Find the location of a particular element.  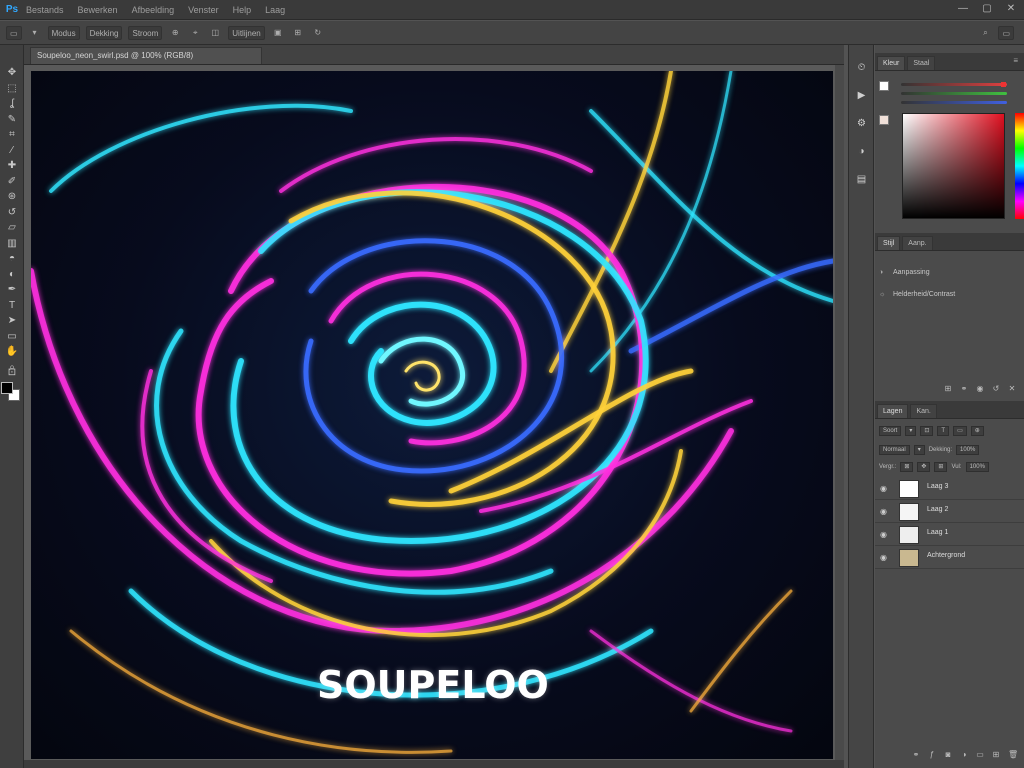

canvas-scrollbar is located at coordinates (839, 412).